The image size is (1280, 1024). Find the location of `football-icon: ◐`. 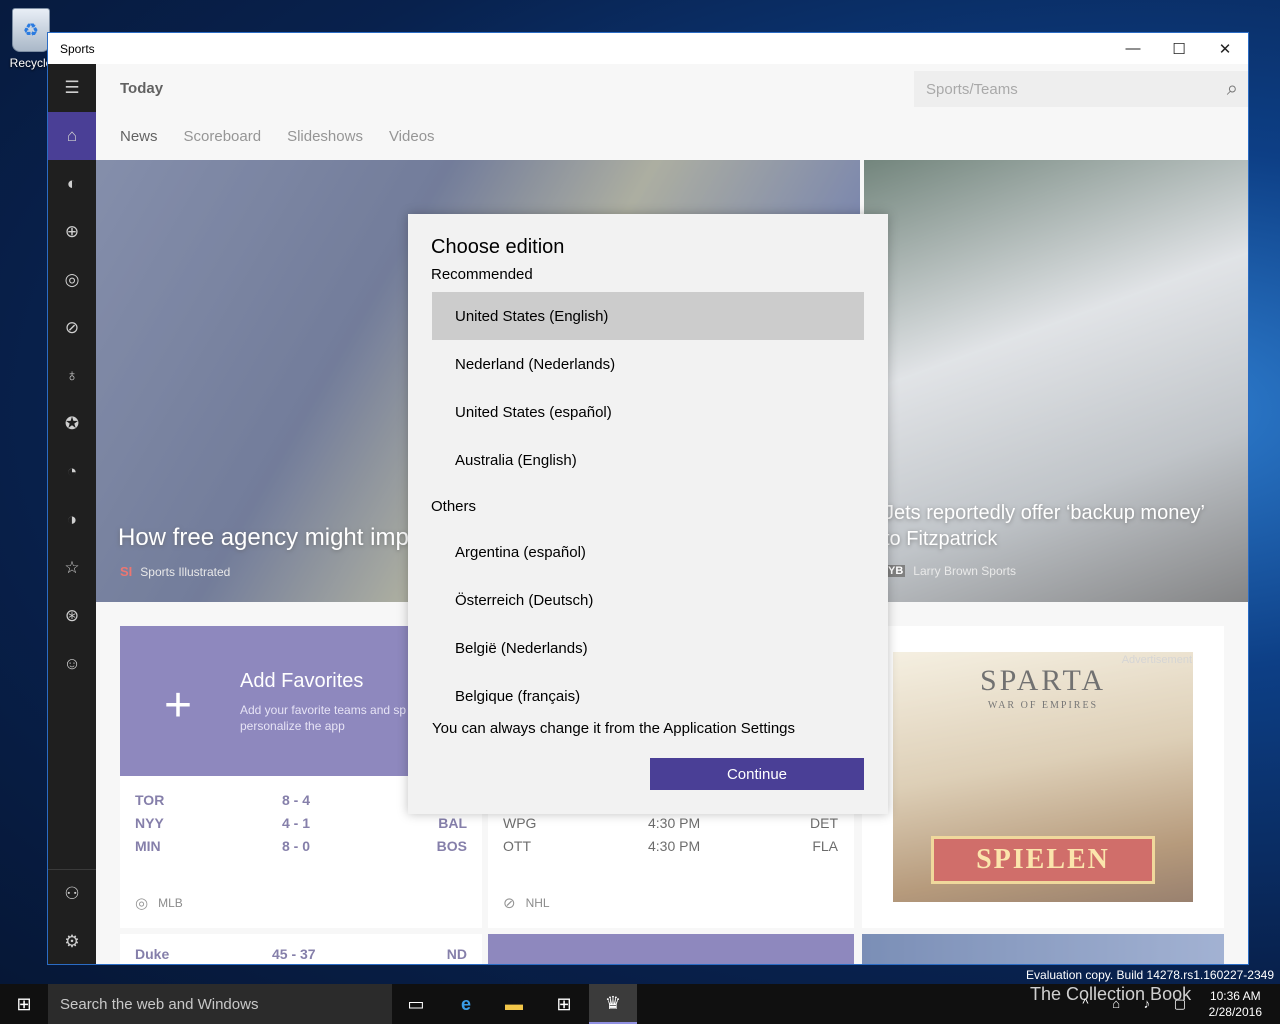

football-icon: ◐ is located at coordinates (72, 184).